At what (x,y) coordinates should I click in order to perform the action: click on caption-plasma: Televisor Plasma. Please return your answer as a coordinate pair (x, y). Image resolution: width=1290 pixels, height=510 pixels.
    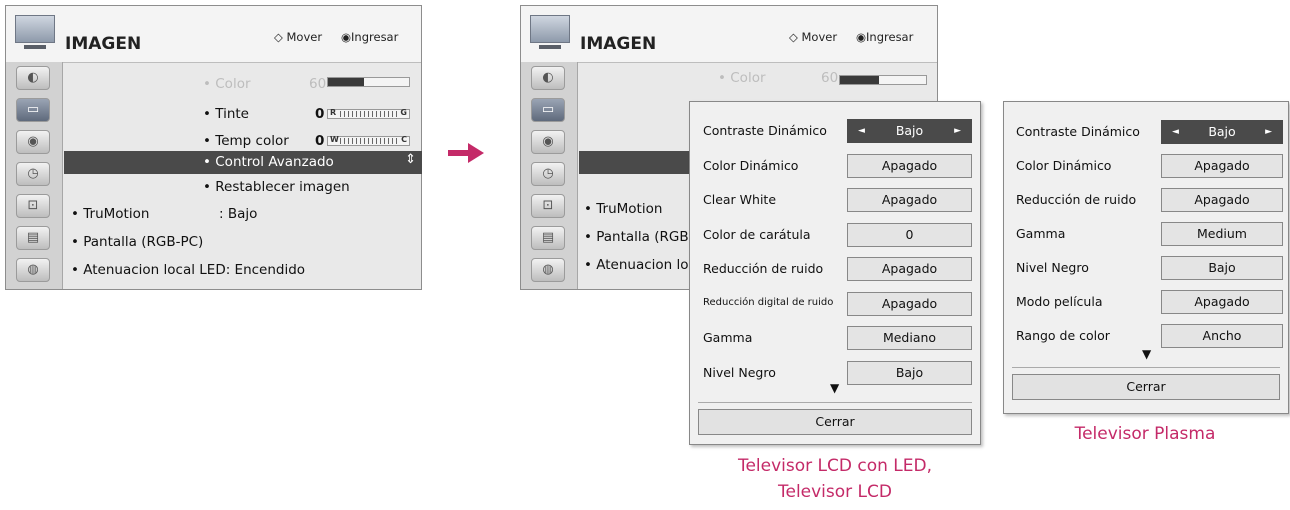
    Looking at the image, I should click on (1145, 434).